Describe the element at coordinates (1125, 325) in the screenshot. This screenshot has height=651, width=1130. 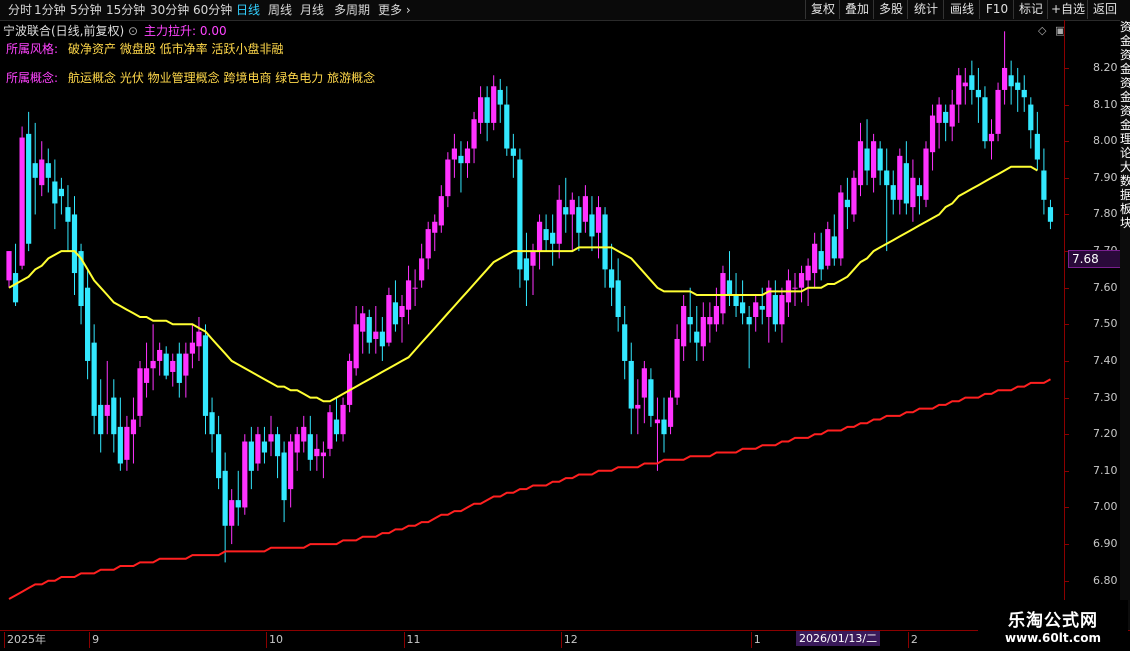
I see `side-panel-strip: 资金资金资金资金理论大数据板块` at that location.